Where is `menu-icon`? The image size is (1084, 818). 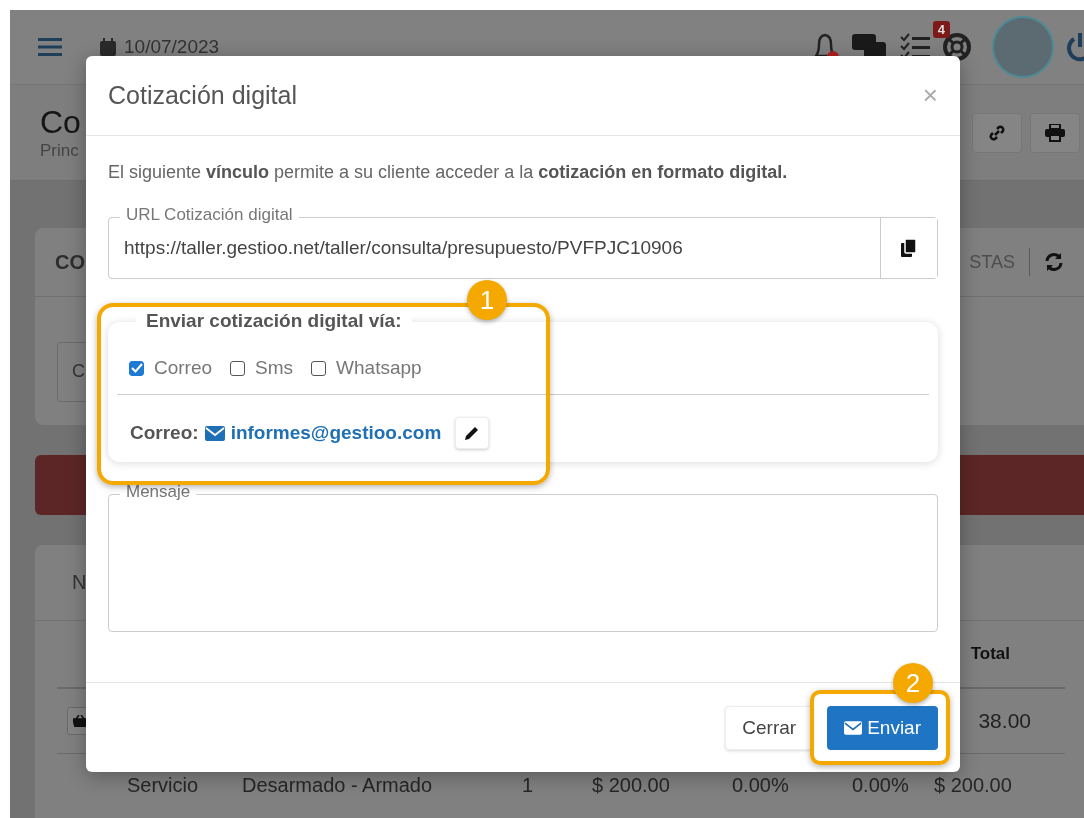 menu-icon is located at coordinates (50, 47).